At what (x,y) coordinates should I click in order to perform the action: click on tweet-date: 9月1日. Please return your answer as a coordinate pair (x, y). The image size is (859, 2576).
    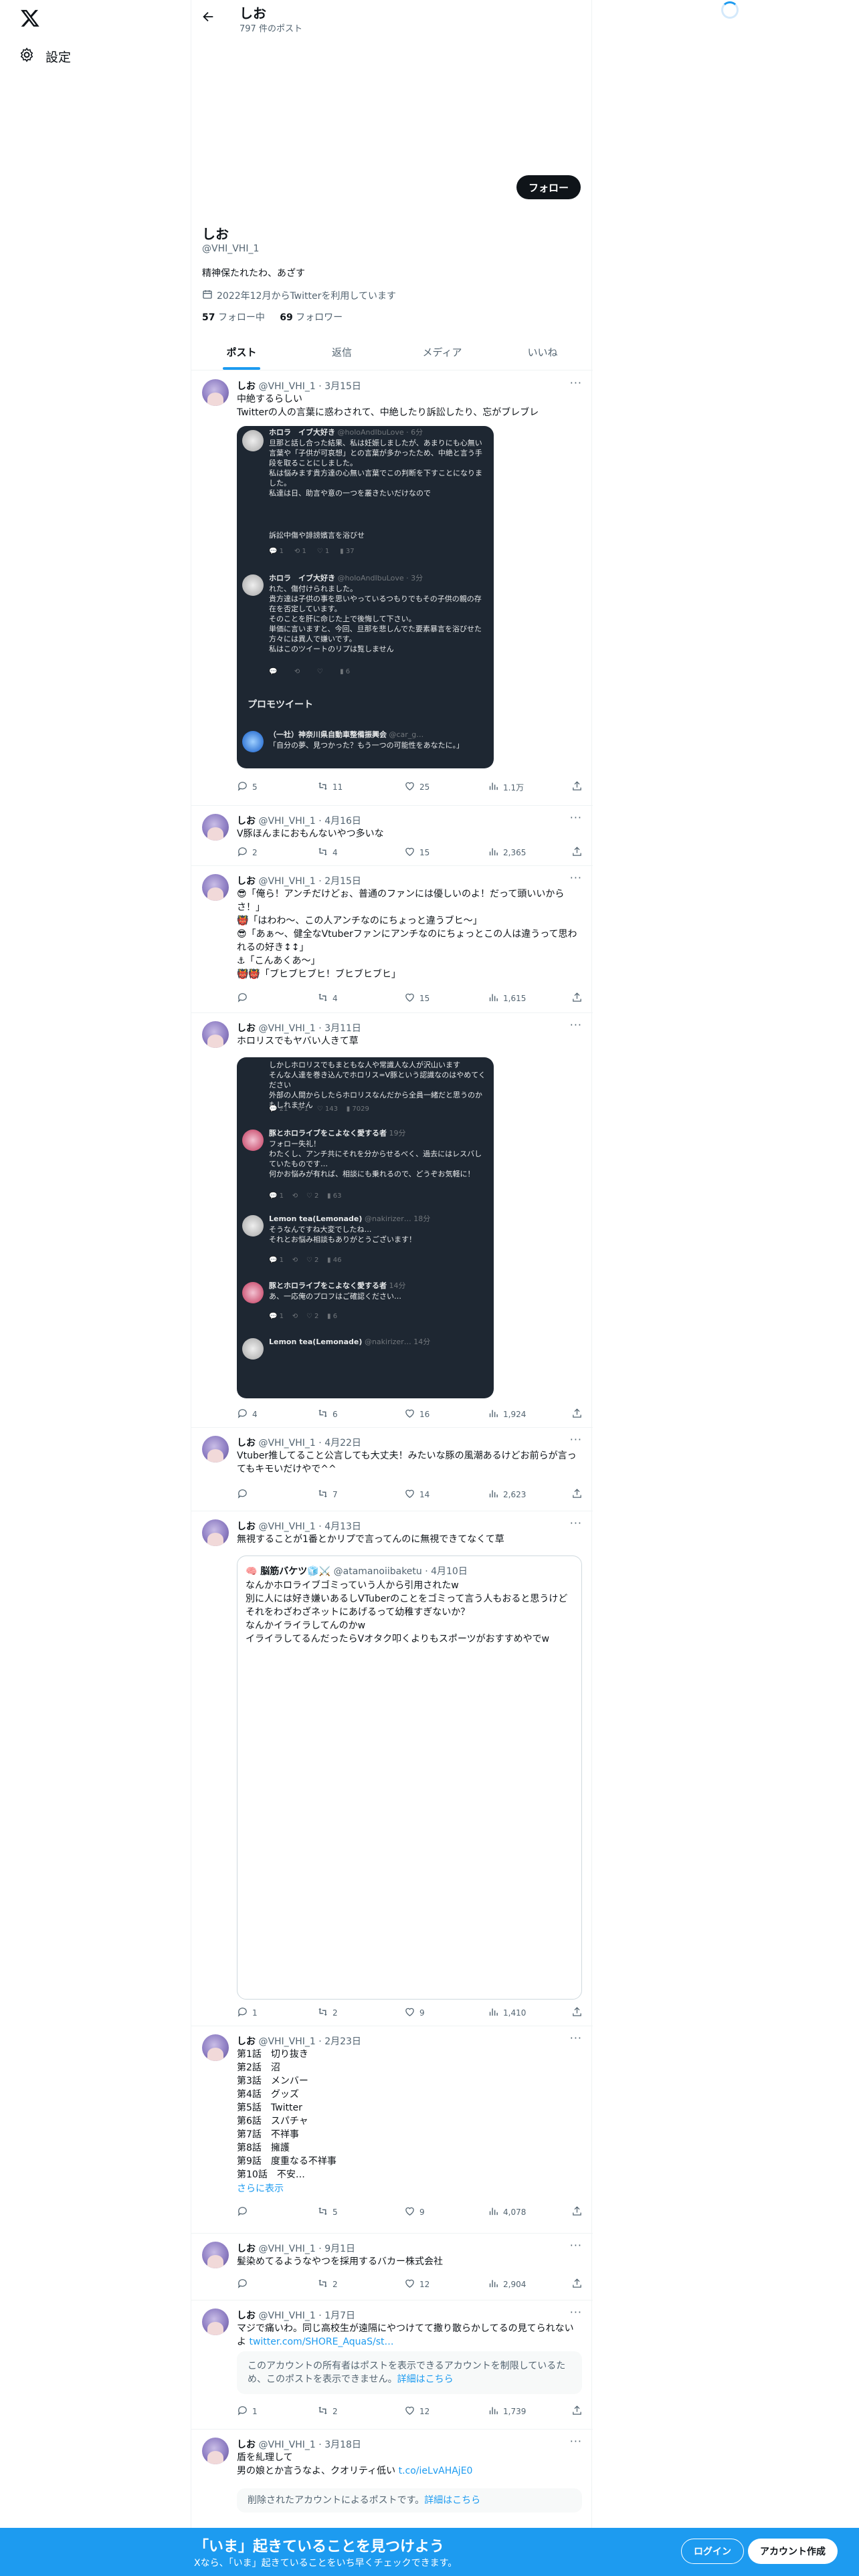
    Looking at the image, I should click on (340, 2249).